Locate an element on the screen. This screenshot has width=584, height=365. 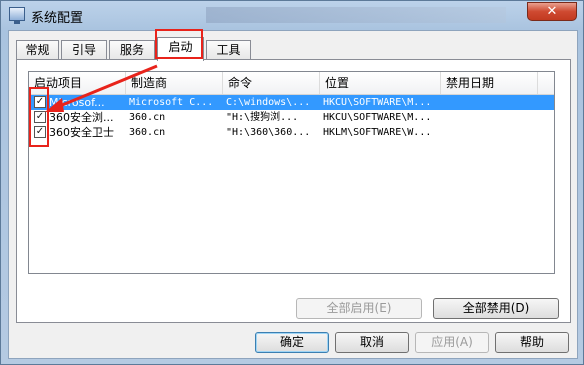
apply-button: 应用(A) is located at coordinates (452, 342).